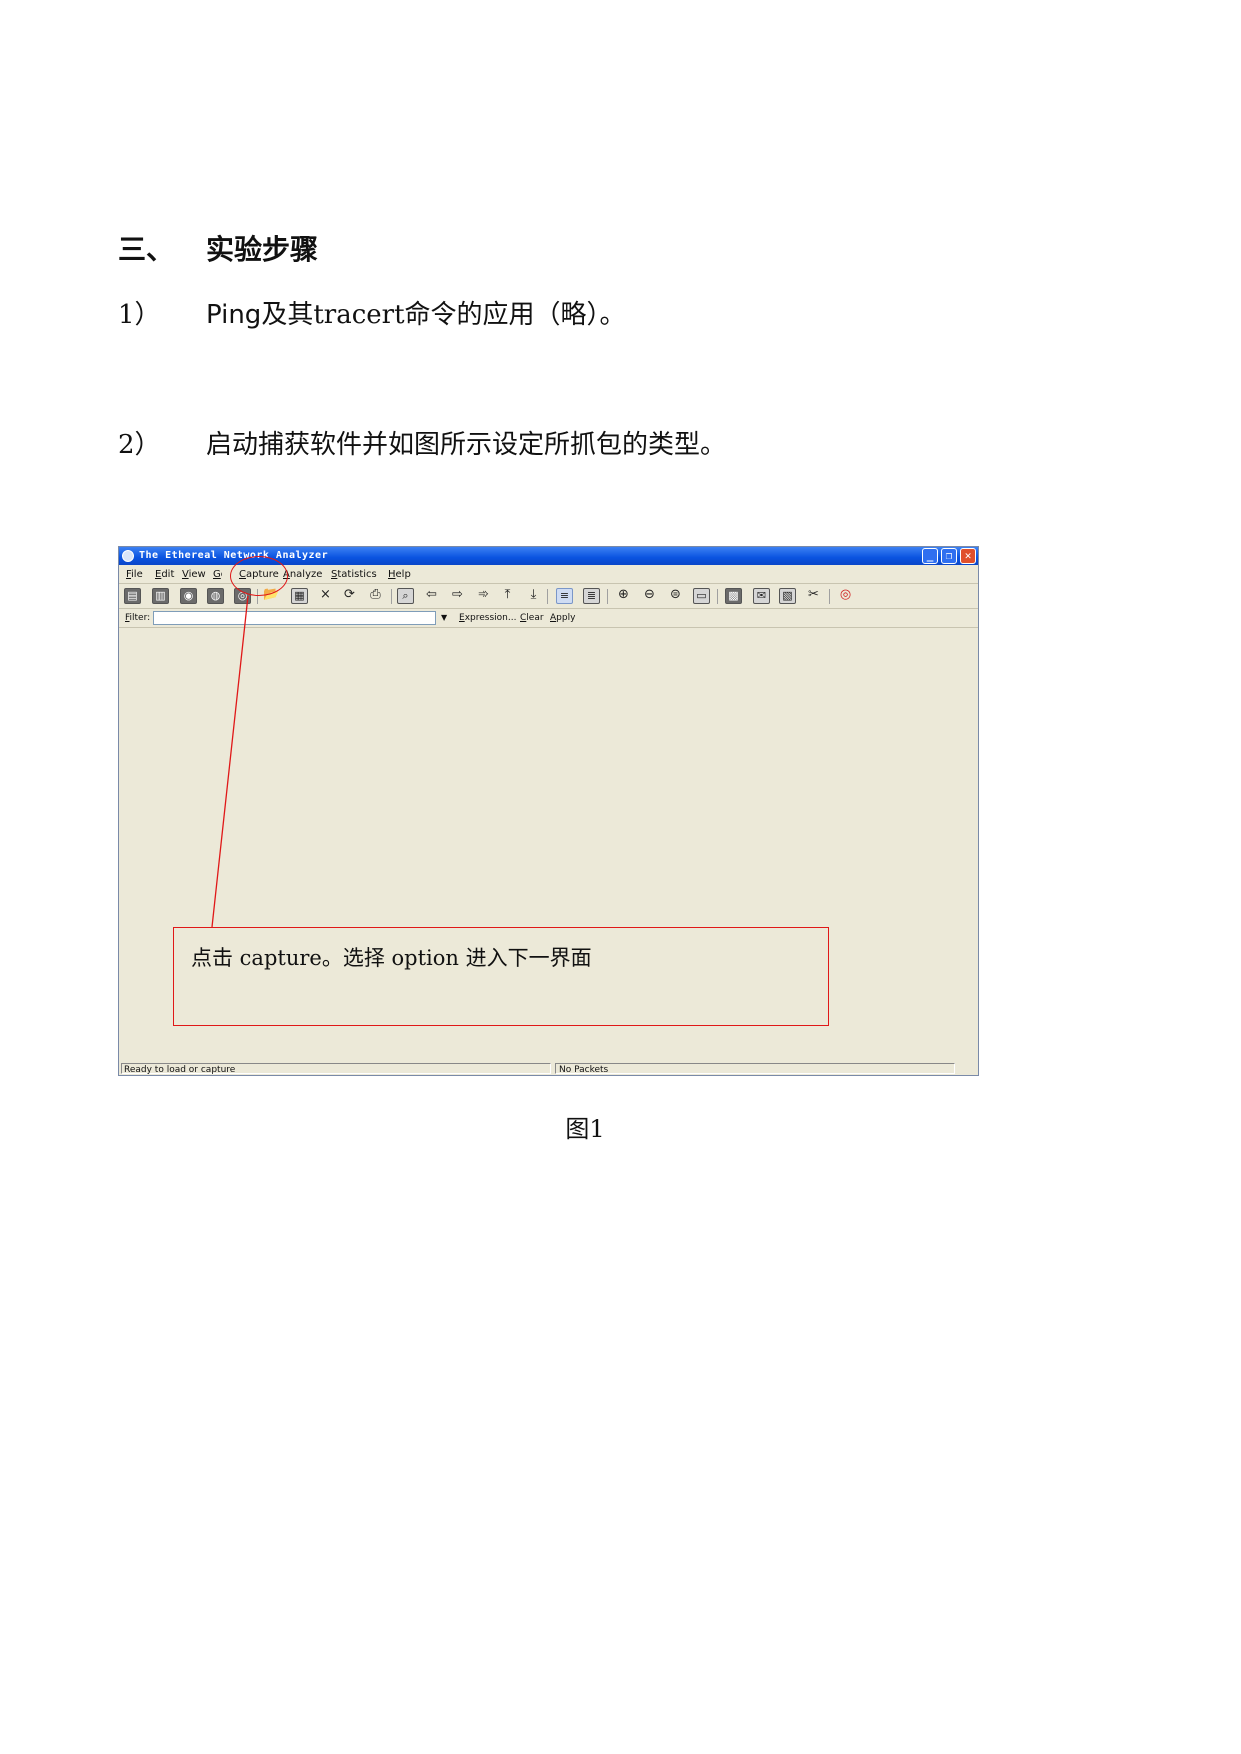  What do you see at coordinates (585, 1129) in the screenshot?
I see `figure-caption: 图1` at bounding box center [585, 1129].